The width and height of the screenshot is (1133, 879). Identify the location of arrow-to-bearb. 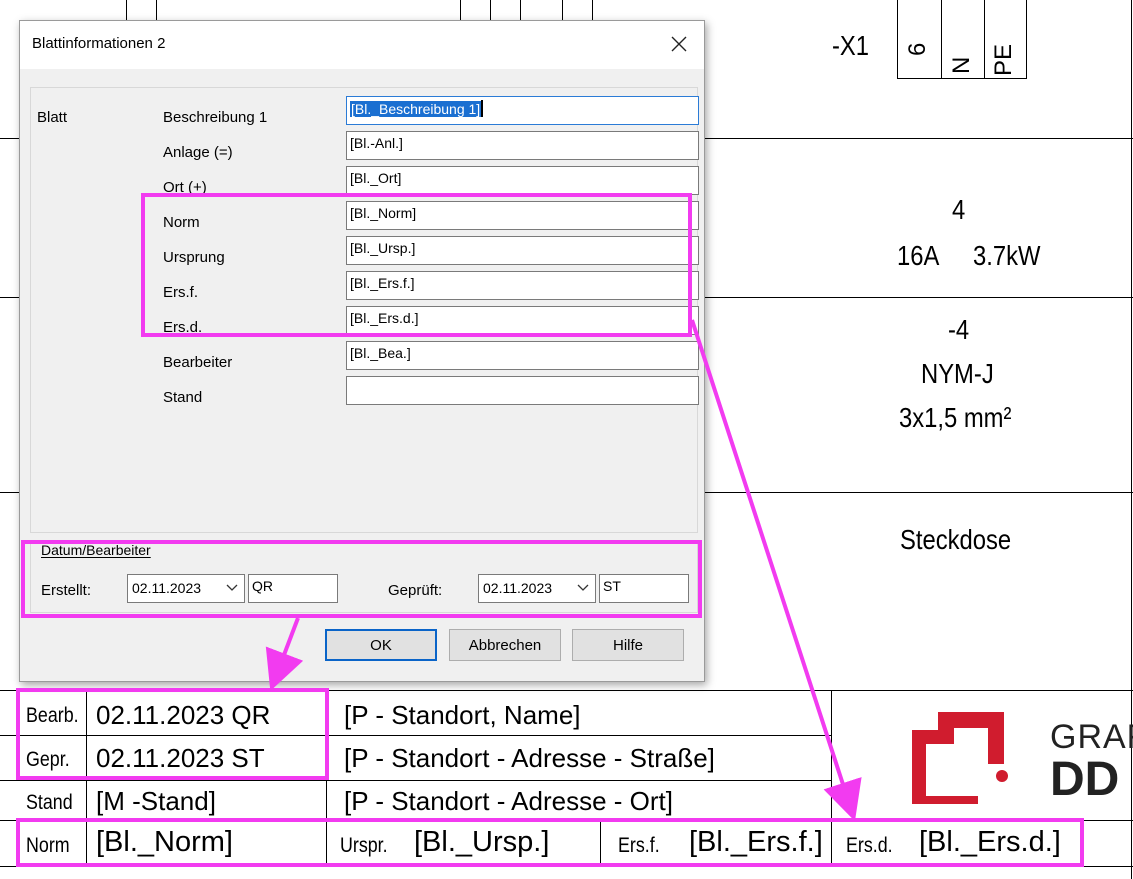
(284, 654).